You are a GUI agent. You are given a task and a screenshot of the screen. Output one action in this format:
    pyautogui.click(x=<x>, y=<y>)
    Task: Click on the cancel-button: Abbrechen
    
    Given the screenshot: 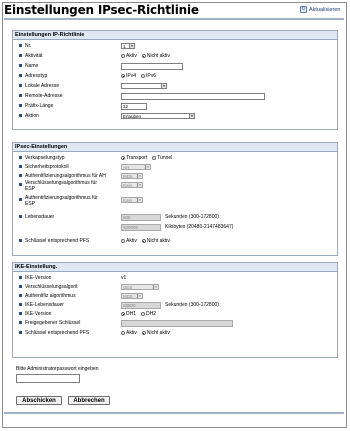 What is the action you would take?
    pyautogui.click(x=89, y=400)
    